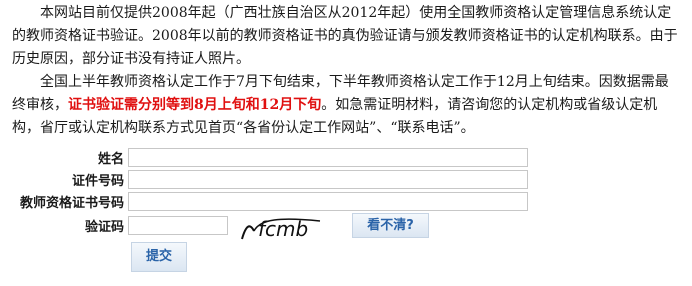 The image size is (692, 286). Describe the element at coordinates (283, 229) in the screenshot. I see `captcha-text: fcmb` at that location.